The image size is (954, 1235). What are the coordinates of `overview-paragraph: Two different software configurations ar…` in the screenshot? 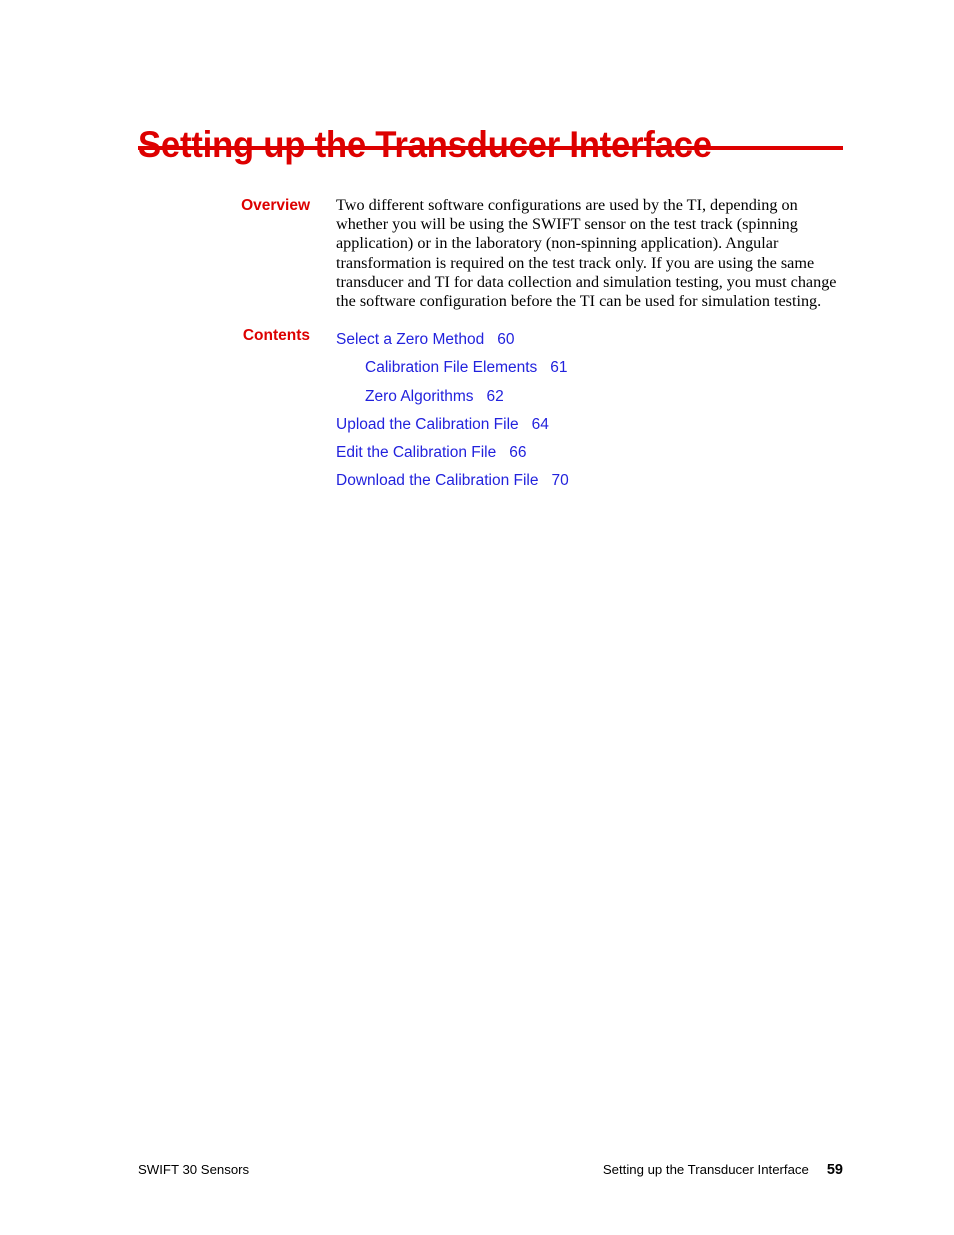 It's located at (586, 253).